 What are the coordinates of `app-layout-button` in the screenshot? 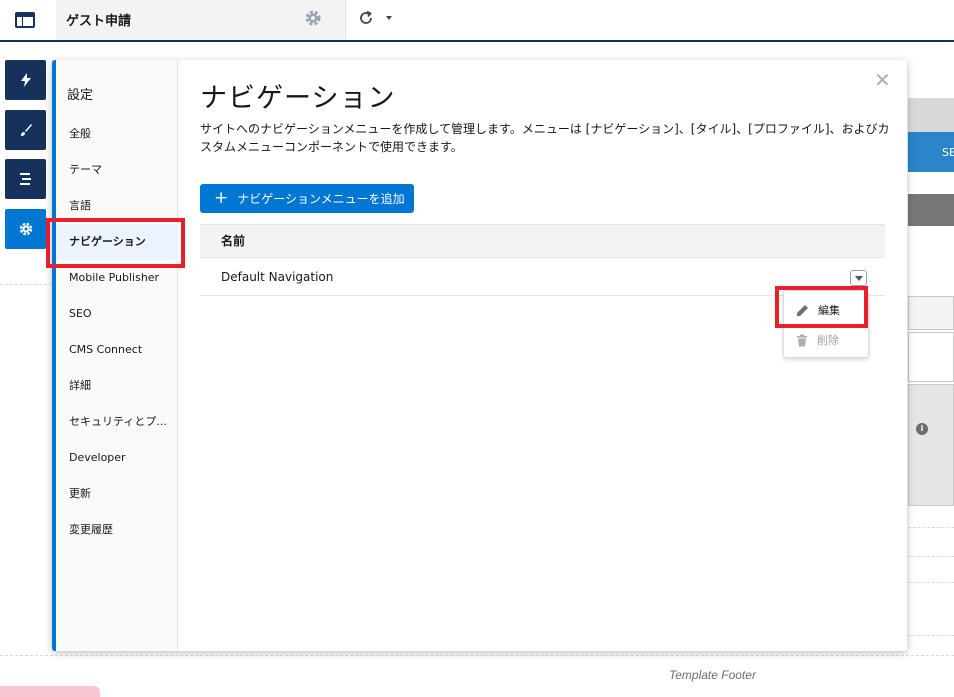 It's located at (25, 20).